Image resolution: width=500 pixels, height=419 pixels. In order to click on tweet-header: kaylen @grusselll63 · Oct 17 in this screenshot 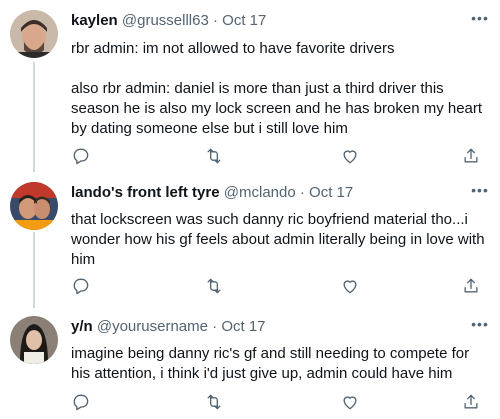, I will do `click(168, 20)`.